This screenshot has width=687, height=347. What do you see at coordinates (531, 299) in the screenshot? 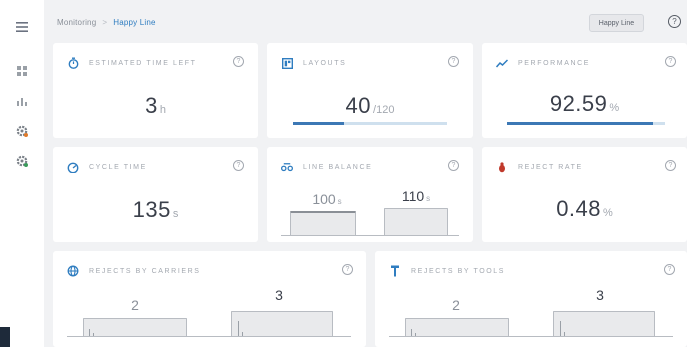
I see `card-rejects-tools: REJECTS BY TOOLS ? 2 3` at bounding box center [531, 299].